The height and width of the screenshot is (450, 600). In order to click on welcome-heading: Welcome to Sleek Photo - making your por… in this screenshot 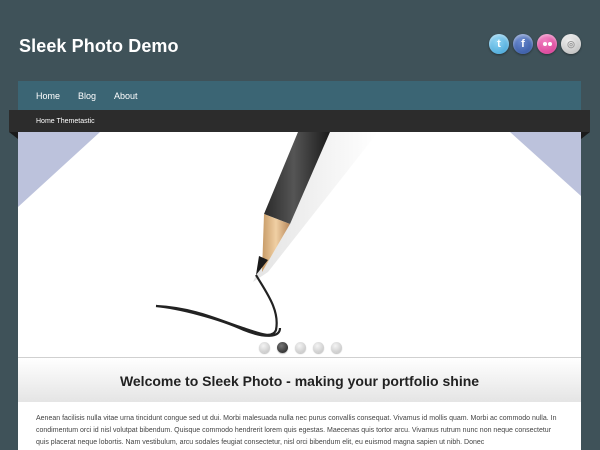, I will do `click(299, 380)`.